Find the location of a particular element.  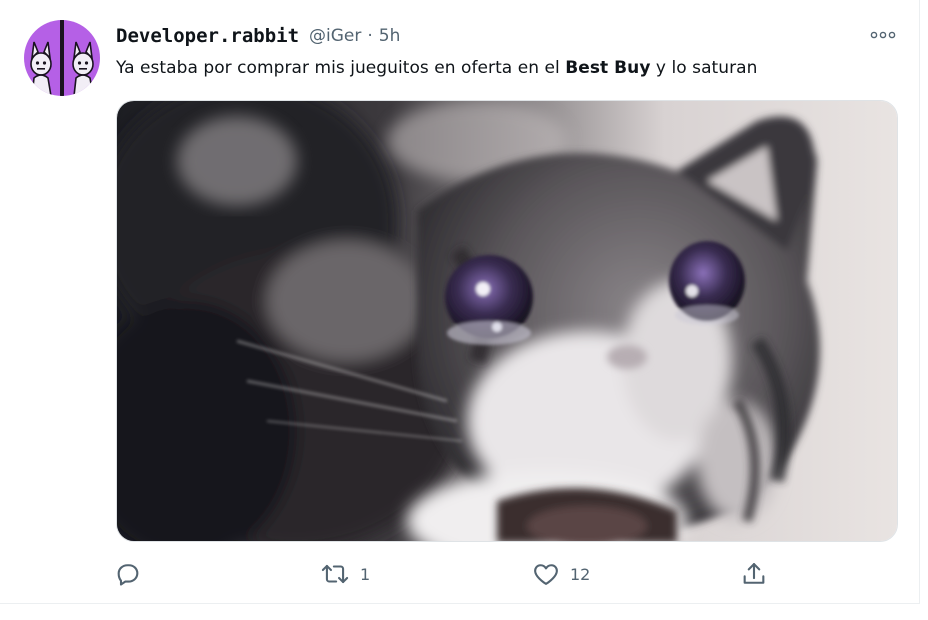

author-handle: @iGer is located at coordinates (335, 36).